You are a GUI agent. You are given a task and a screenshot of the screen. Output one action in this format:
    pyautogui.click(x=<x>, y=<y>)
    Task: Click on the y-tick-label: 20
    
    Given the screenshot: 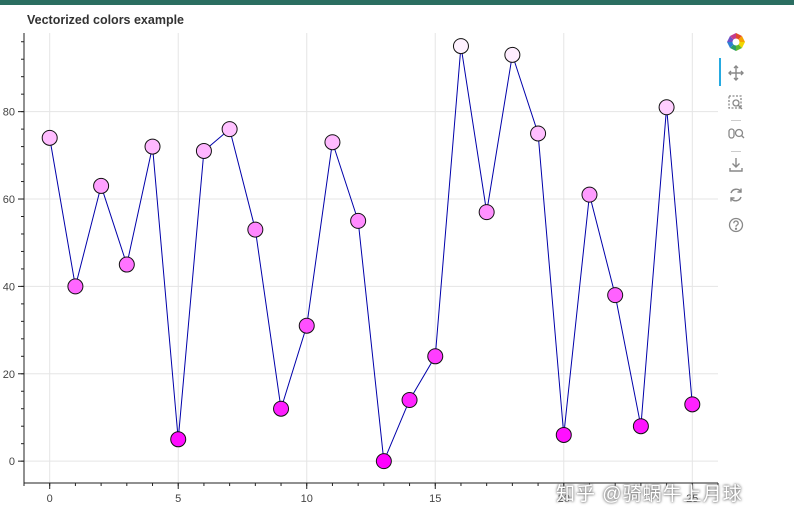 What is the action you would take?
    pyautogui.click(x=9, y=375)
    